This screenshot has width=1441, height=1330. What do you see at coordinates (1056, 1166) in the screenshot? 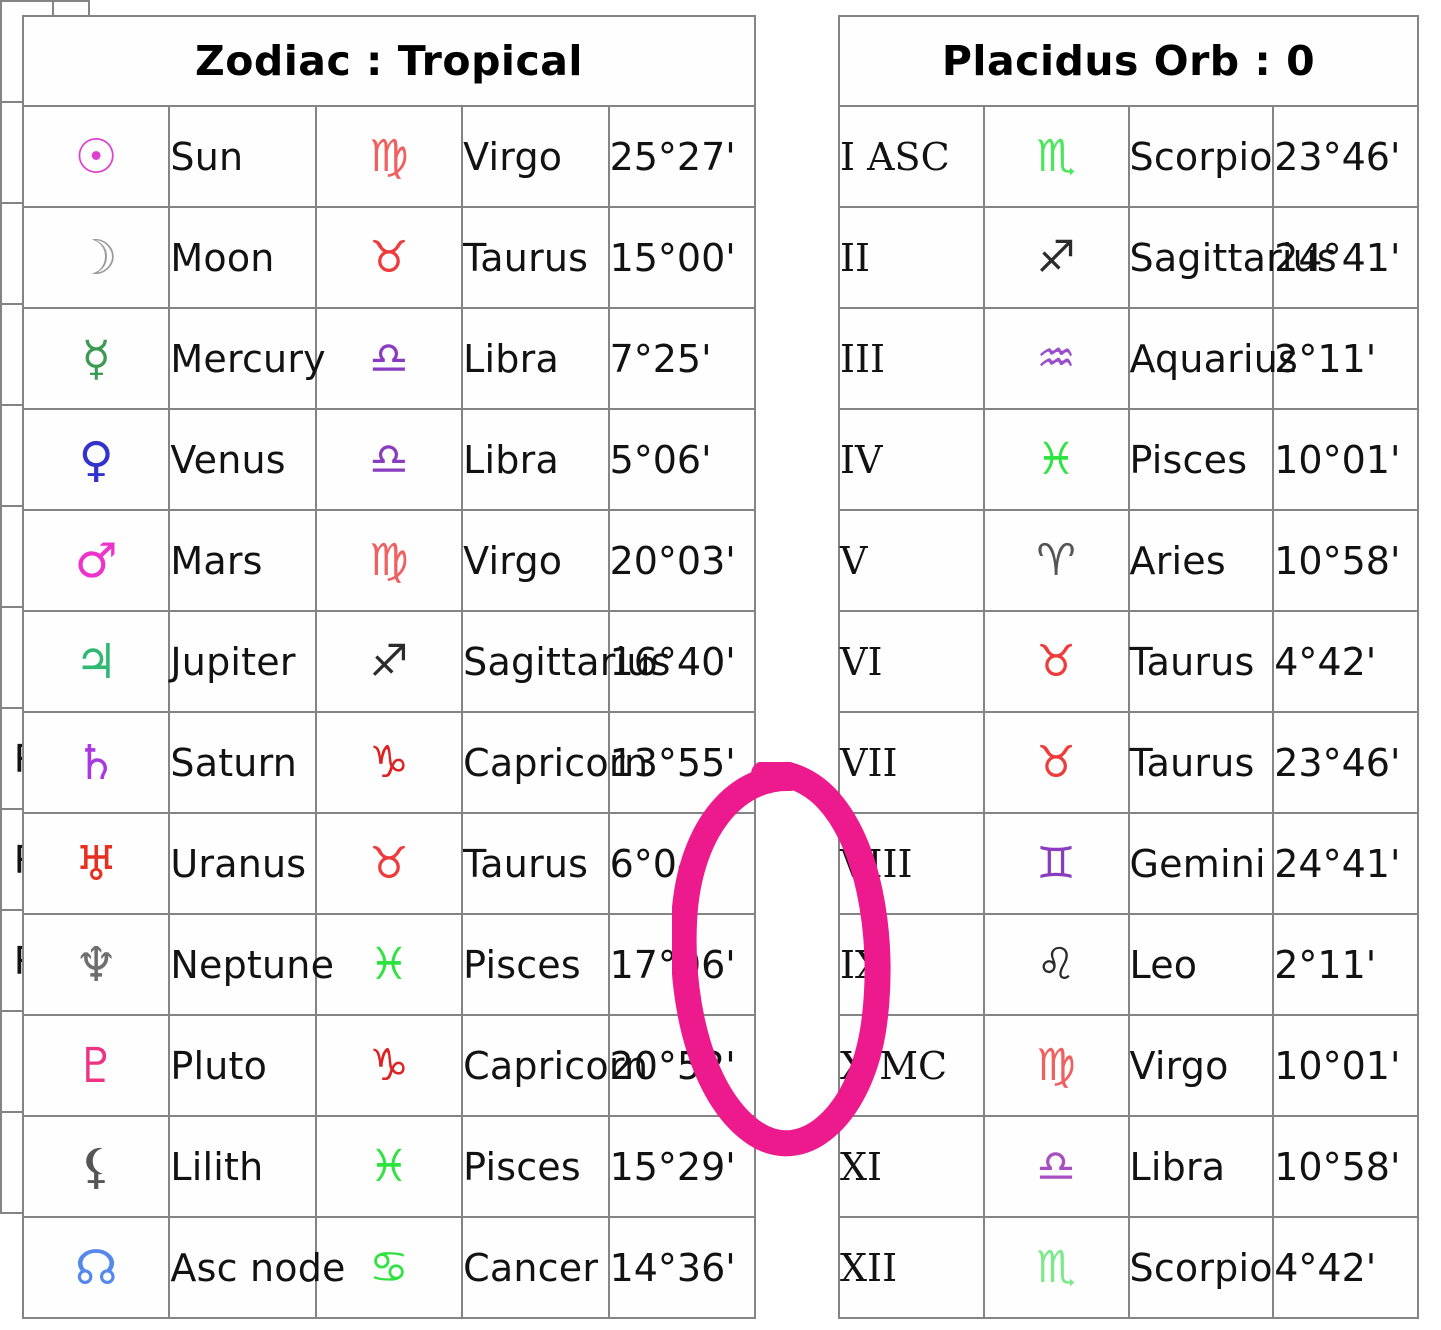
I see `zodiac-sign-glyph-cell: ♎` at bounding box center [1056, 1166].